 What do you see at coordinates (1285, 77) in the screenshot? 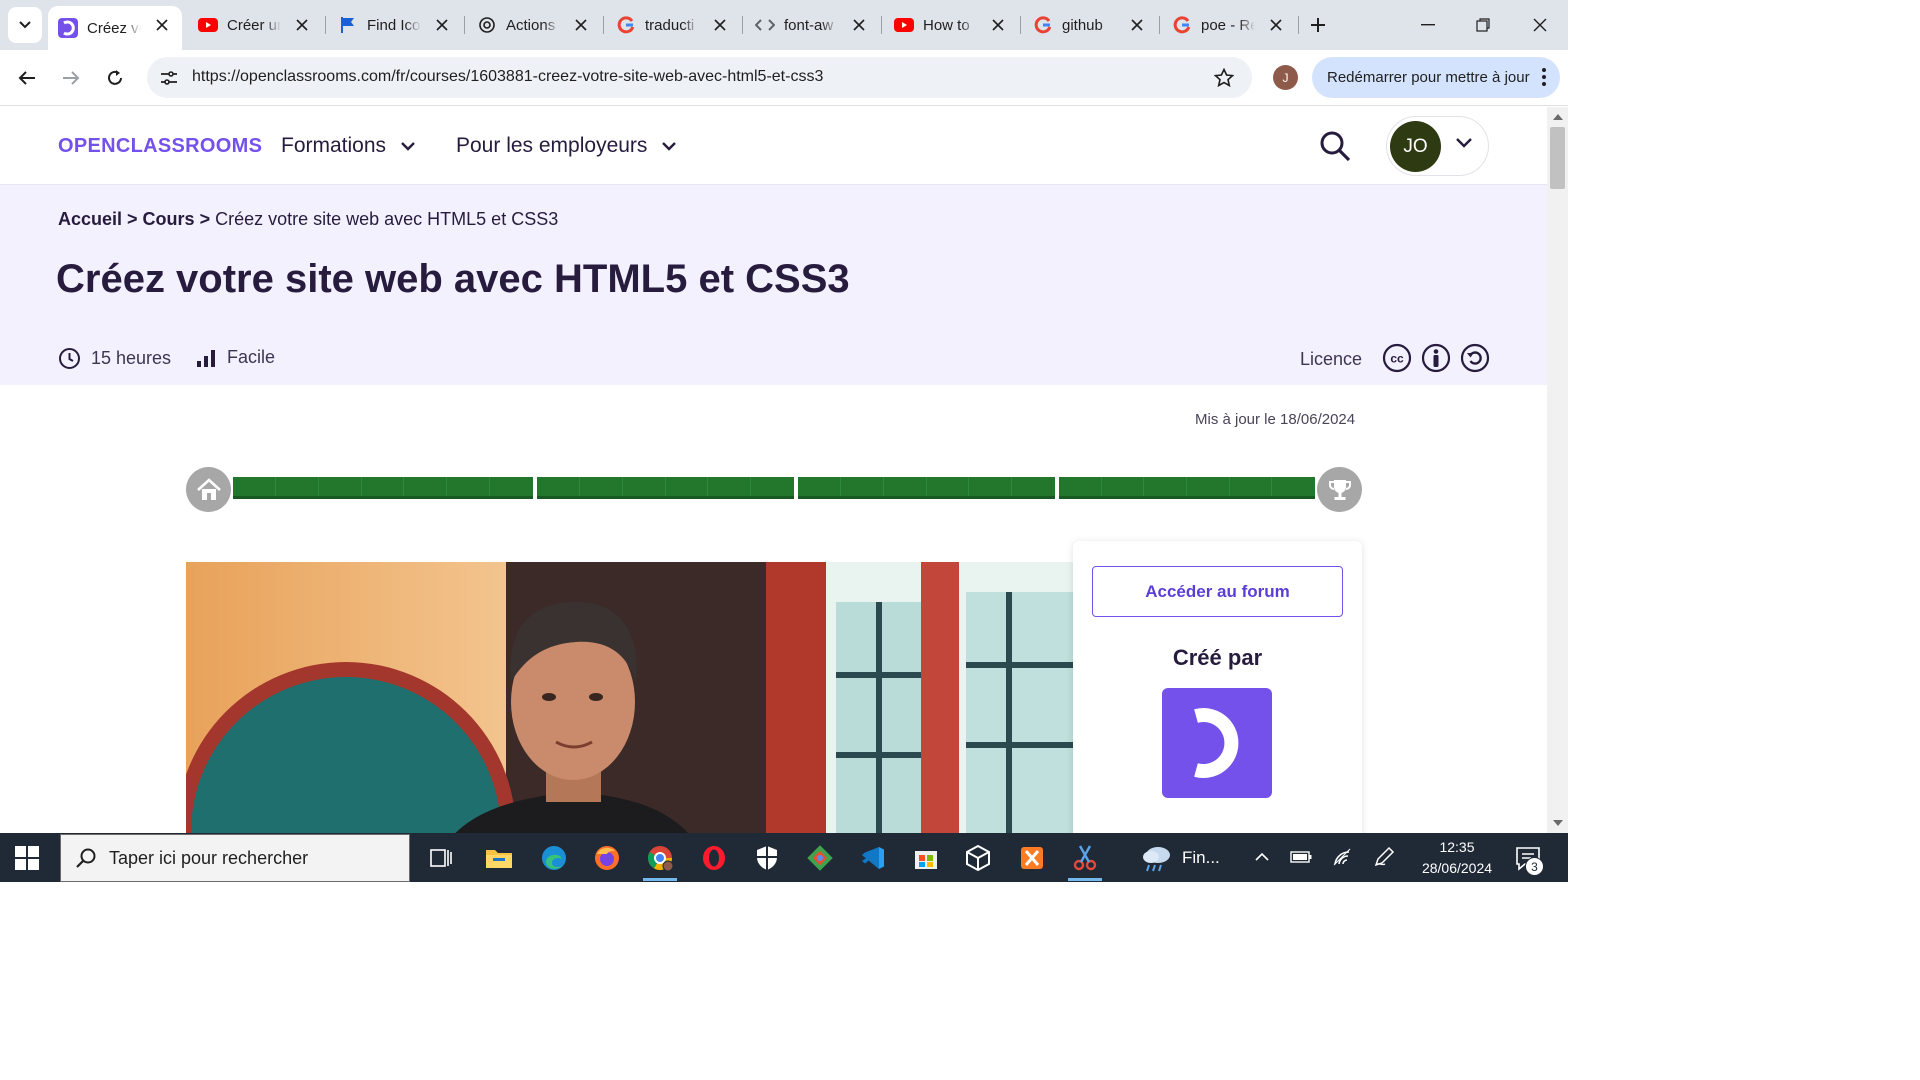
I see `browser-profile-avatar: J` at bounding box center [1285, 77].